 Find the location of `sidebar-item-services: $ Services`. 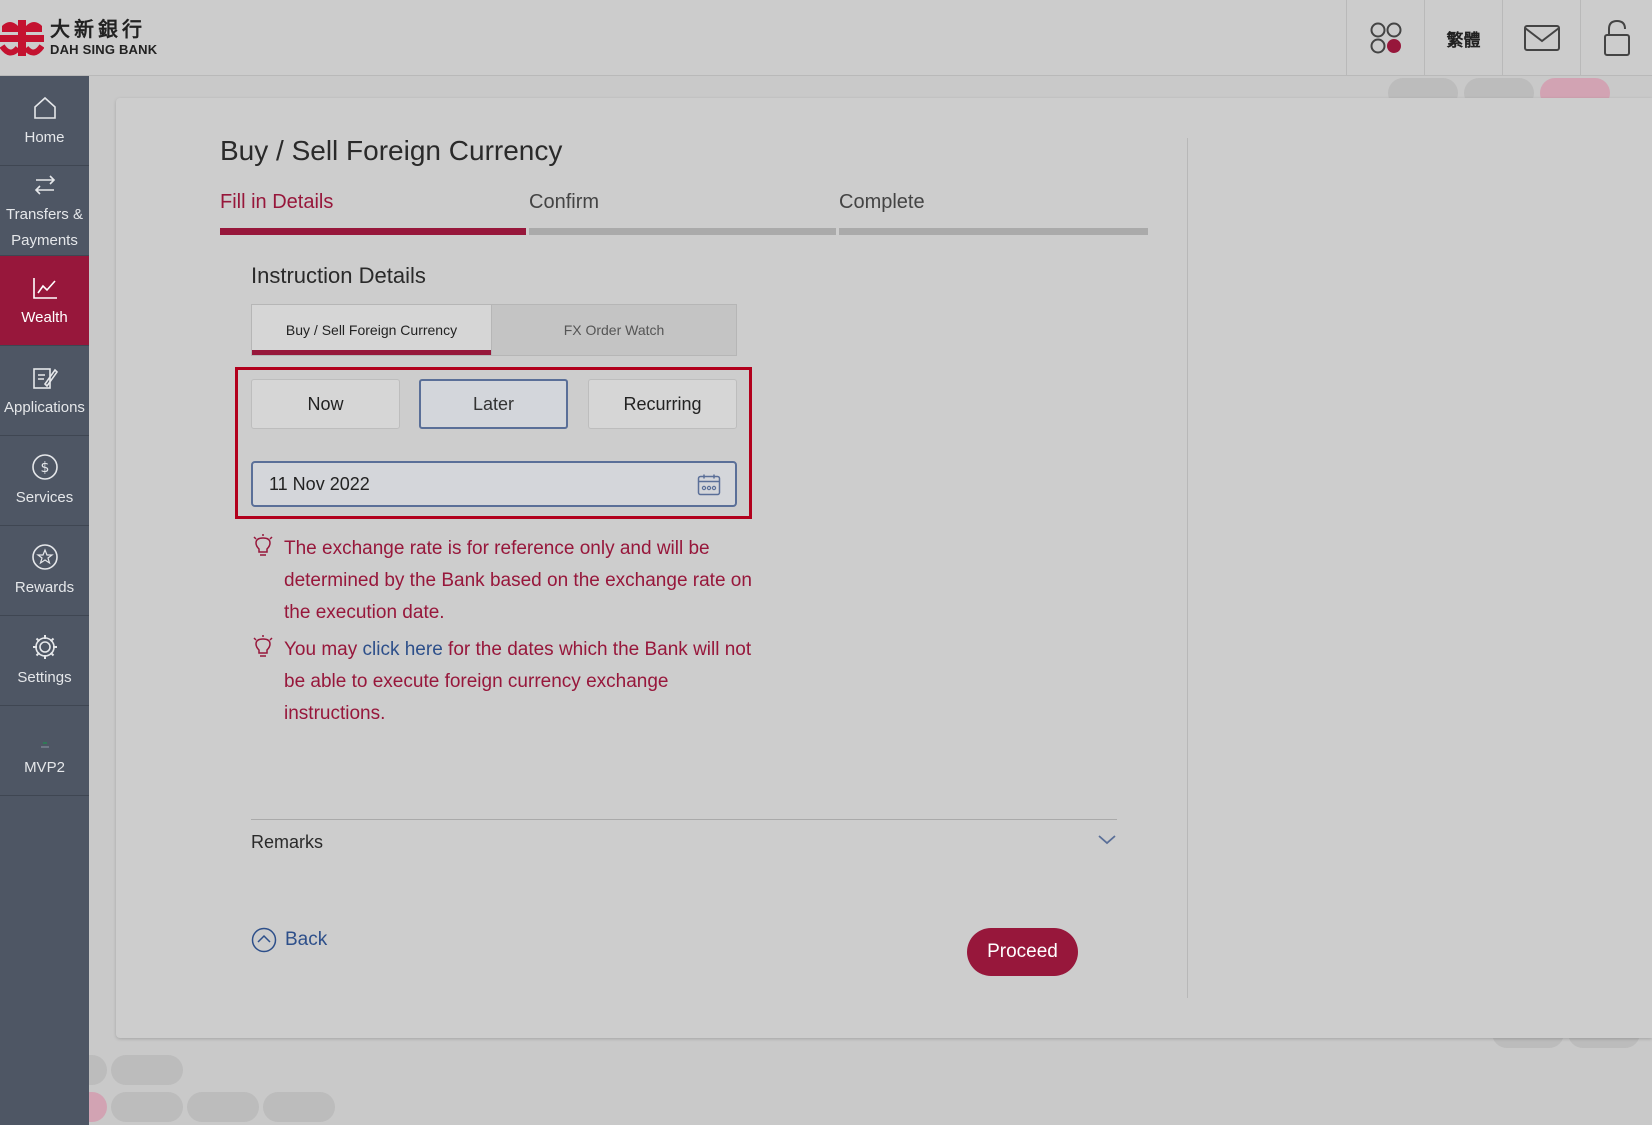

sidebar-item-services: $ Services is located at coordinates (44, 481).